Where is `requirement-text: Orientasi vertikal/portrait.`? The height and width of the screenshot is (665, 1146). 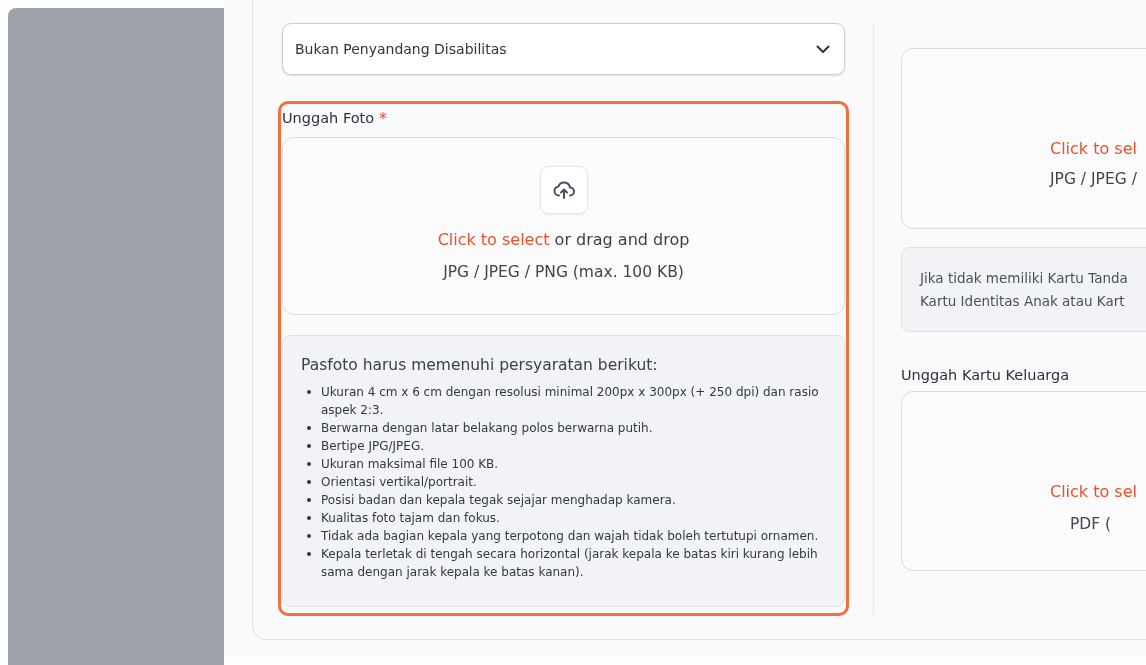
requirement-text: Orientasi vertikal/portrait. is located at coordinates (399, 482).